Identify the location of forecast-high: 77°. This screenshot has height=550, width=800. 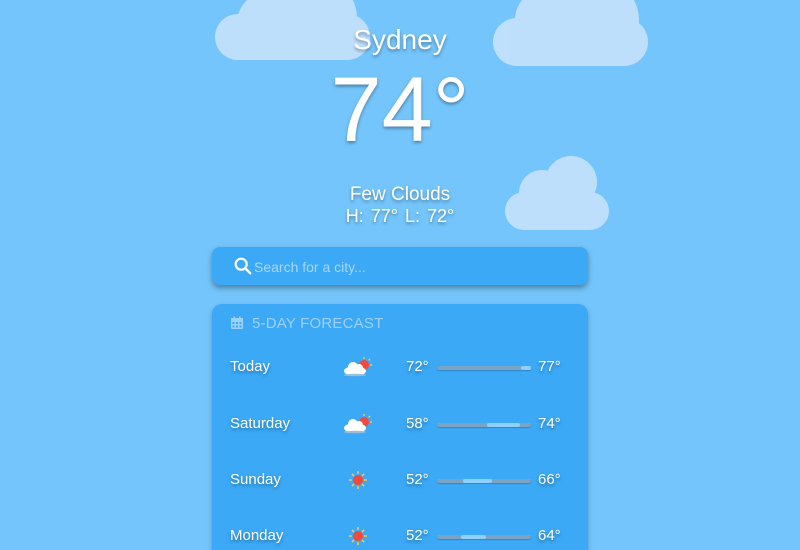
(549, 366).